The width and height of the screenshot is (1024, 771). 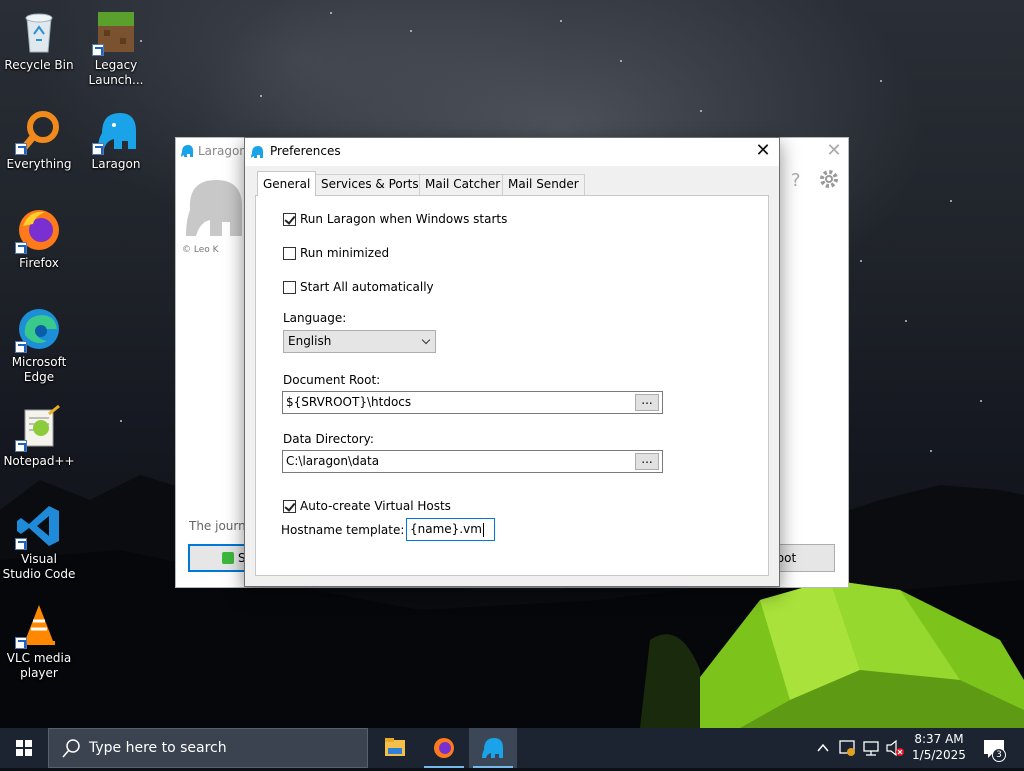 What do you see at coordinates (39, 566) in the screenshot?
I see `desktop-icon-label: Visual Studio Code` at bounding box center [39, 566].